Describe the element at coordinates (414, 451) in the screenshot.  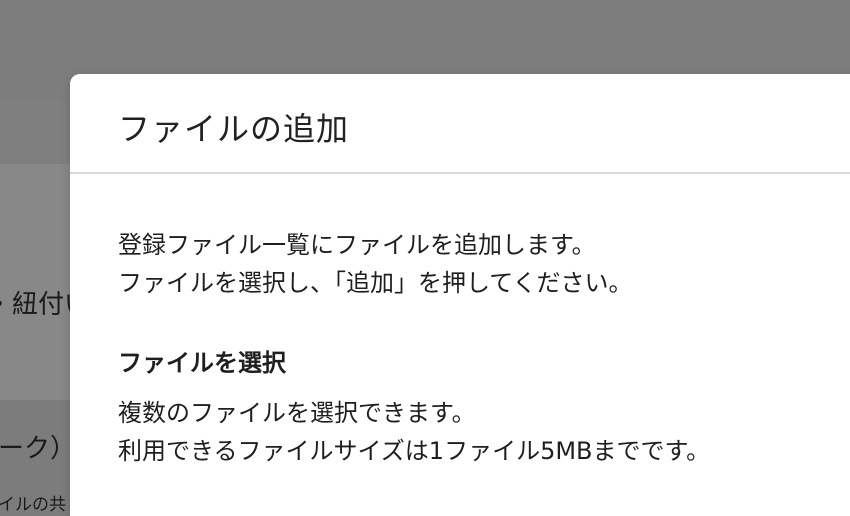
I see `select-file-note-2: 利用できるファイルサイズは1ファイル5MBまでです。` at that location.